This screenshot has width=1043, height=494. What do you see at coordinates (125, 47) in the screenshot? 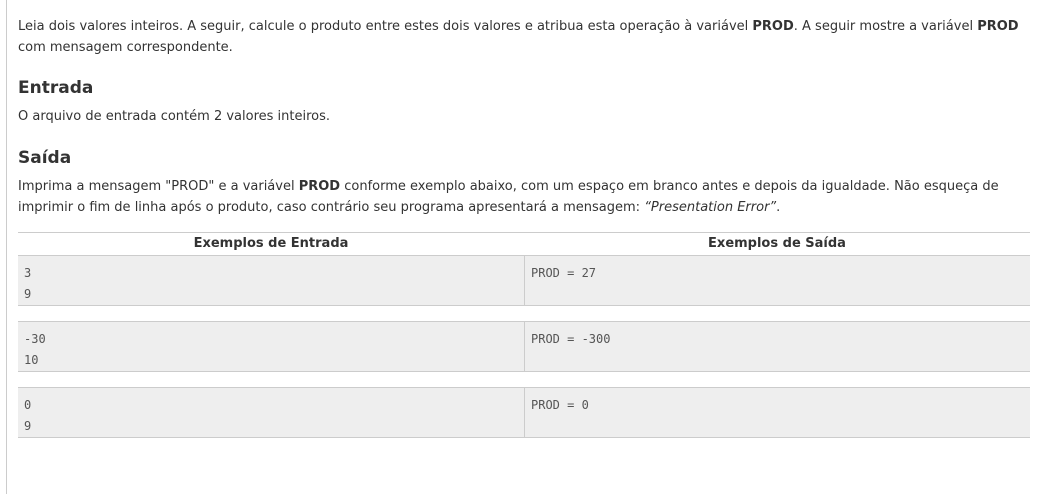
I see `description-text: com mensagem correspondente.` at bounding box center [125, 47].